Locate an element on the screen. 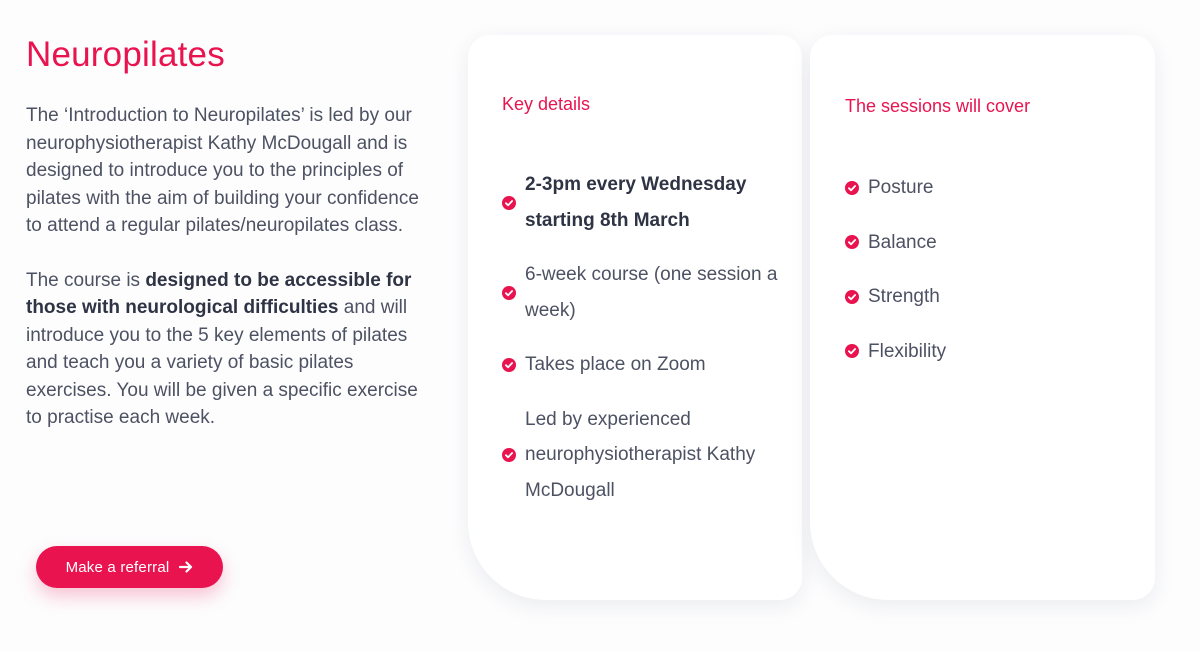 The height and width of the screenshot is (652, 1200). list-item: Balance is located at coordinates (1000, 243).